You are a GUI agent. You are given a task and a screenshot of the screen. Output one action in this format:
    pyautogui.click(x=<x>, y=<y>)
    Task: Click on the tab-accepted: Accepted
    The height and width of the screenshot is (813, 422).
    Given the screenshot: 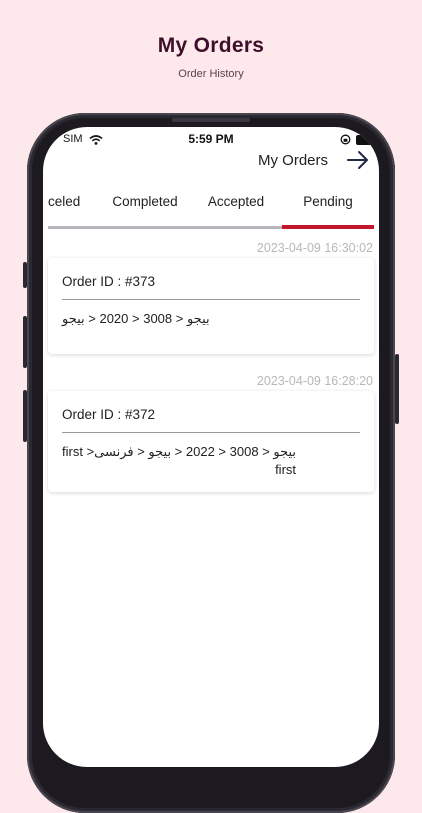 What is the action you would take?
    pyautogui.click(x=236, y=208)
    